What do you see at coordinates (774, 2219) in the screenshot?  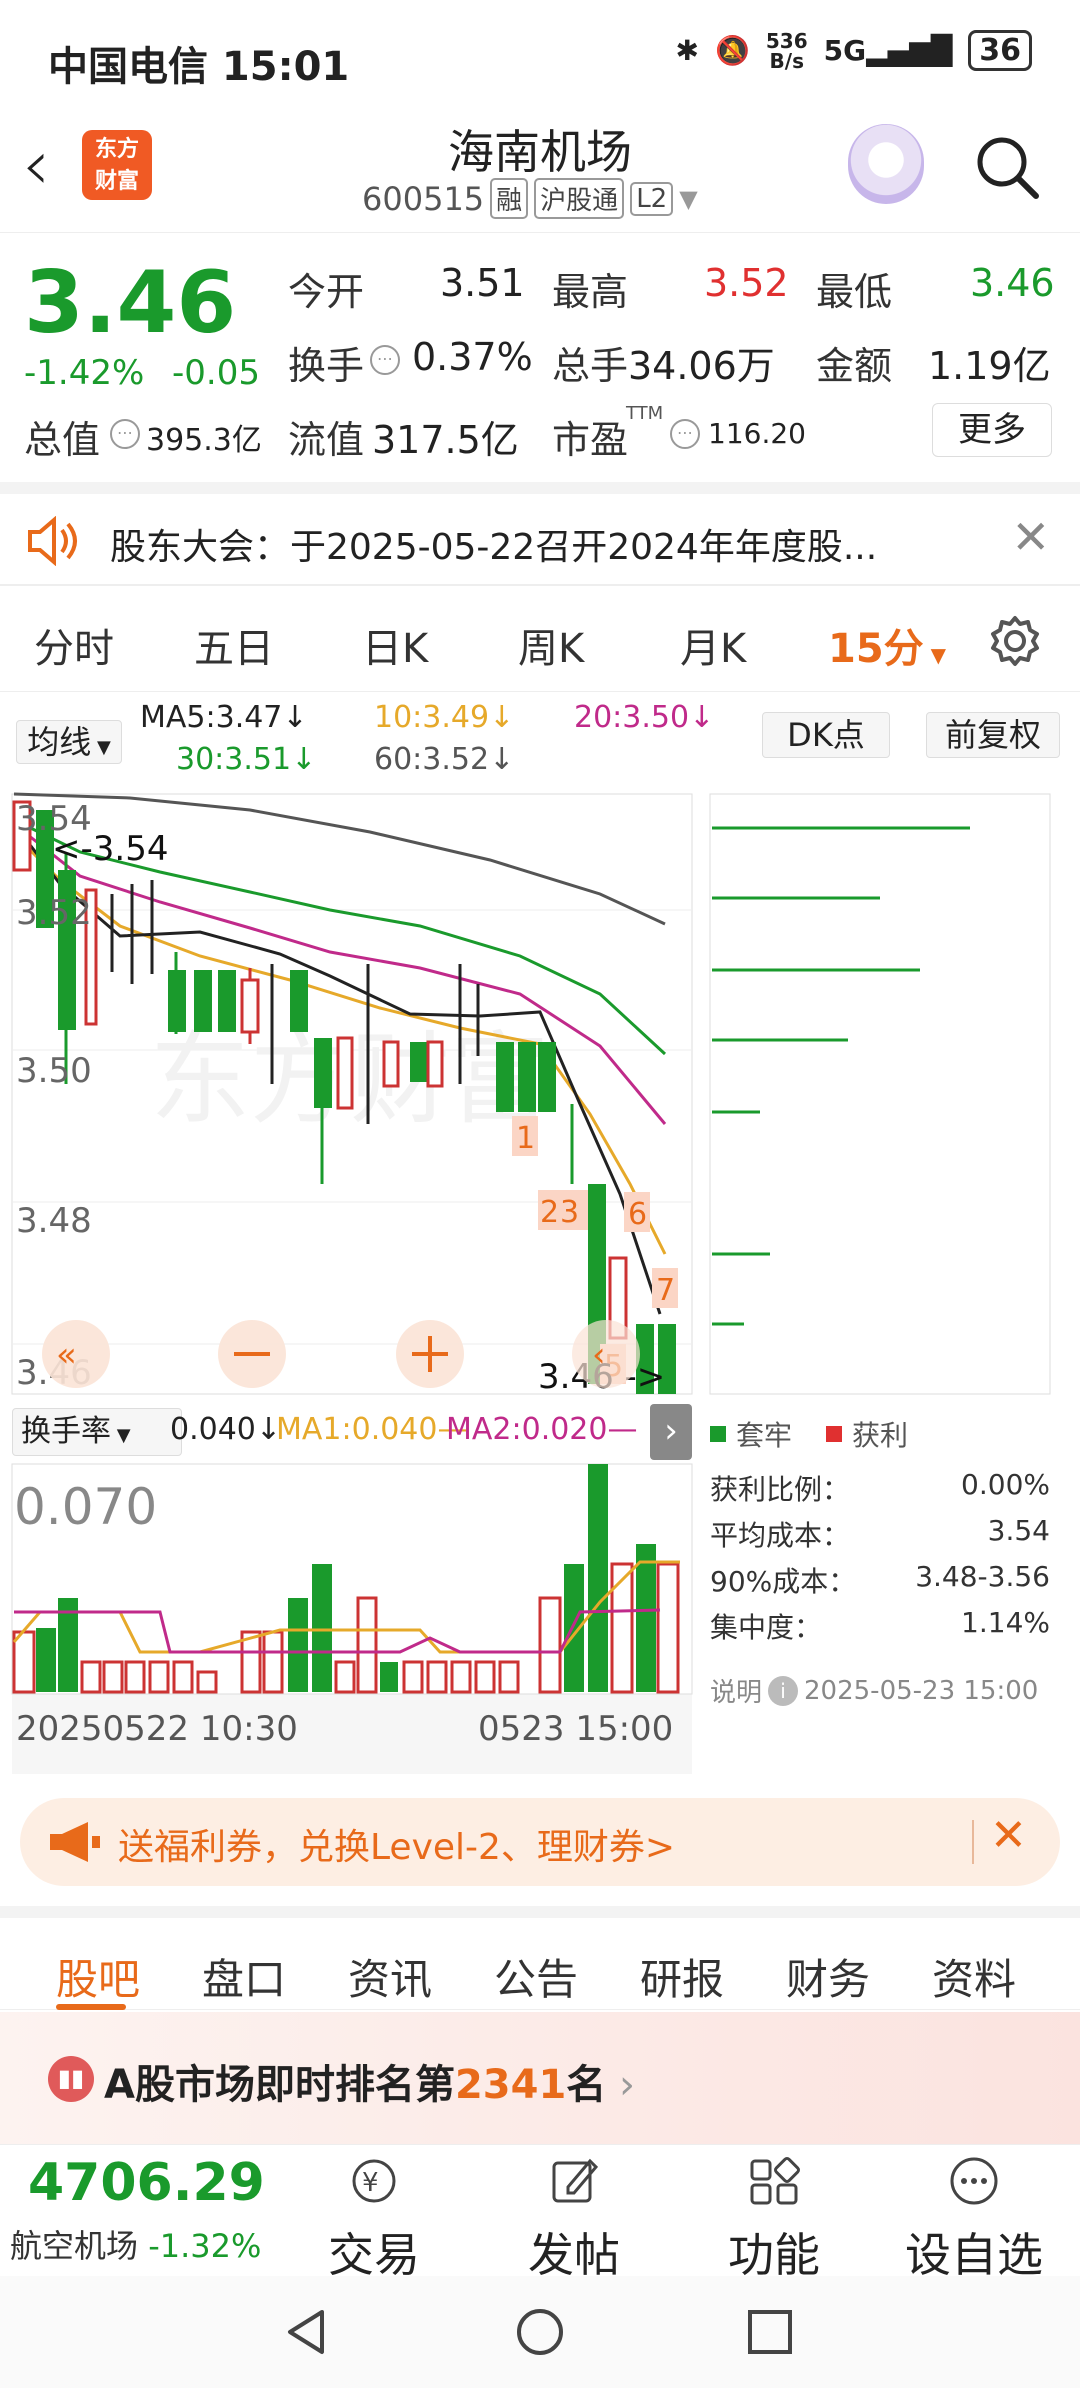 I see `nav-features: 功能` at bounding box center [774, 2219].